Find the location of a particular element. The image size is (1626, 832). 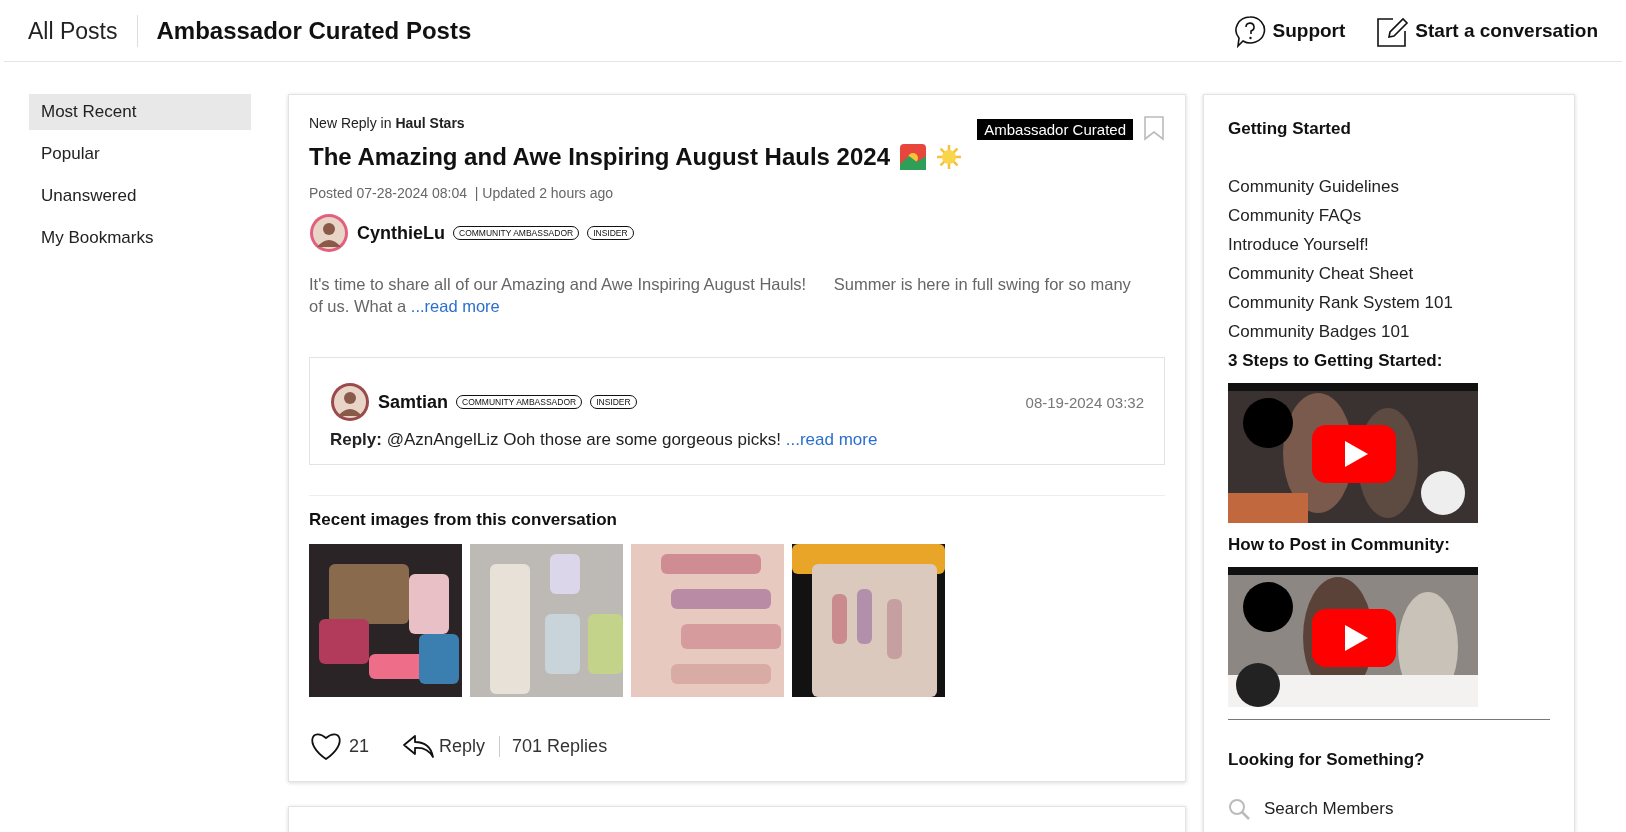

reply-arrow-icon is located at coordinates (418, 746).